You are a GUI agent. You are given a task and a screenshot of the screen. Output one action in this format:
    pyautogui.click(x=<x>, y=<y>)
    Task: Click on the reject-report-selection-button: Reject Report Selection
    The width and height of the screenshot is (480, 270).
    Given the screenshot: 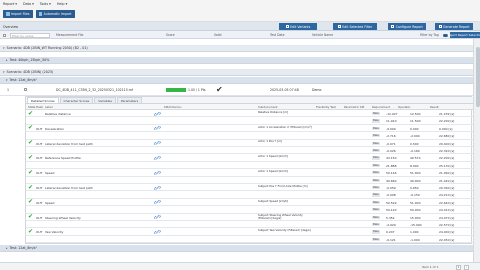 What is the action you would take?
    pyautogui.click(x=464, y=35)
    